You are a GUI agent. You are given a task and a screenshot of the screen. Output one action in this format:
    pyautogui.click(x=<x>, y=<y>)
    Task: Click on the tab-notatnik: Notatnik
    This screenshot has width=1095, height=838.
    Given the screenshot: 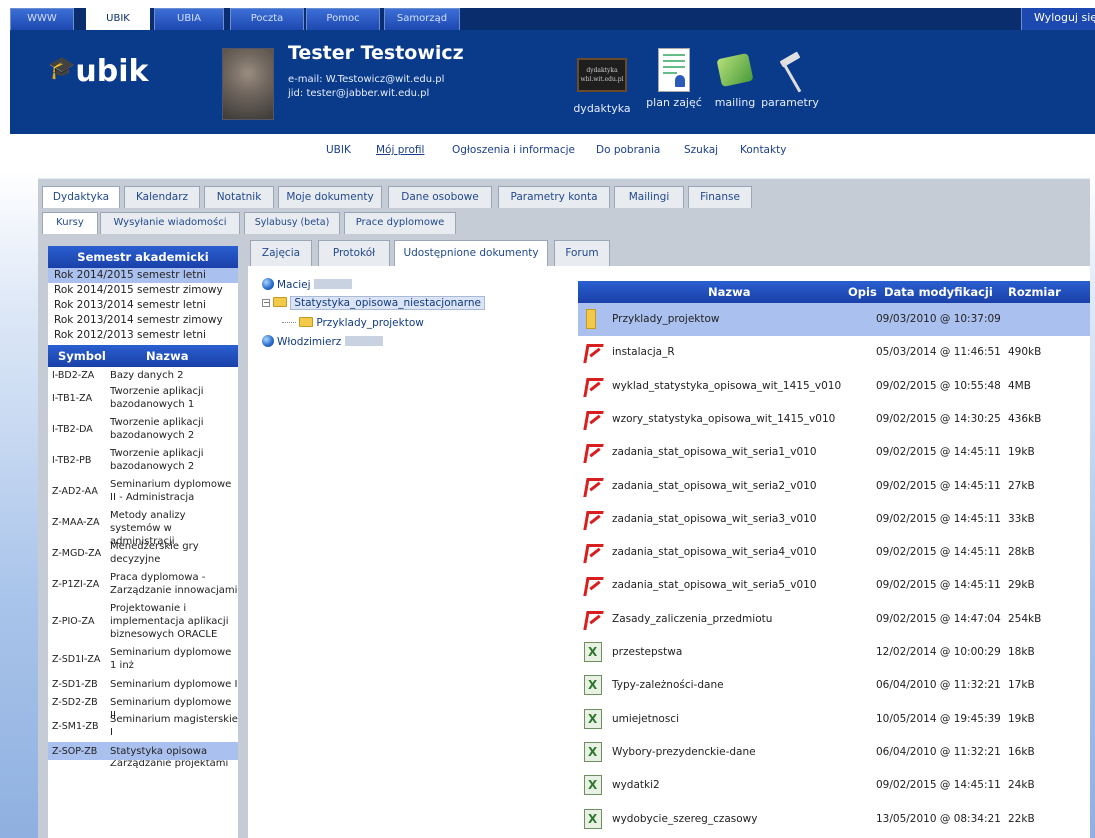 What is the action you would take?
    pyautogui.click(x=239, y=197)
    